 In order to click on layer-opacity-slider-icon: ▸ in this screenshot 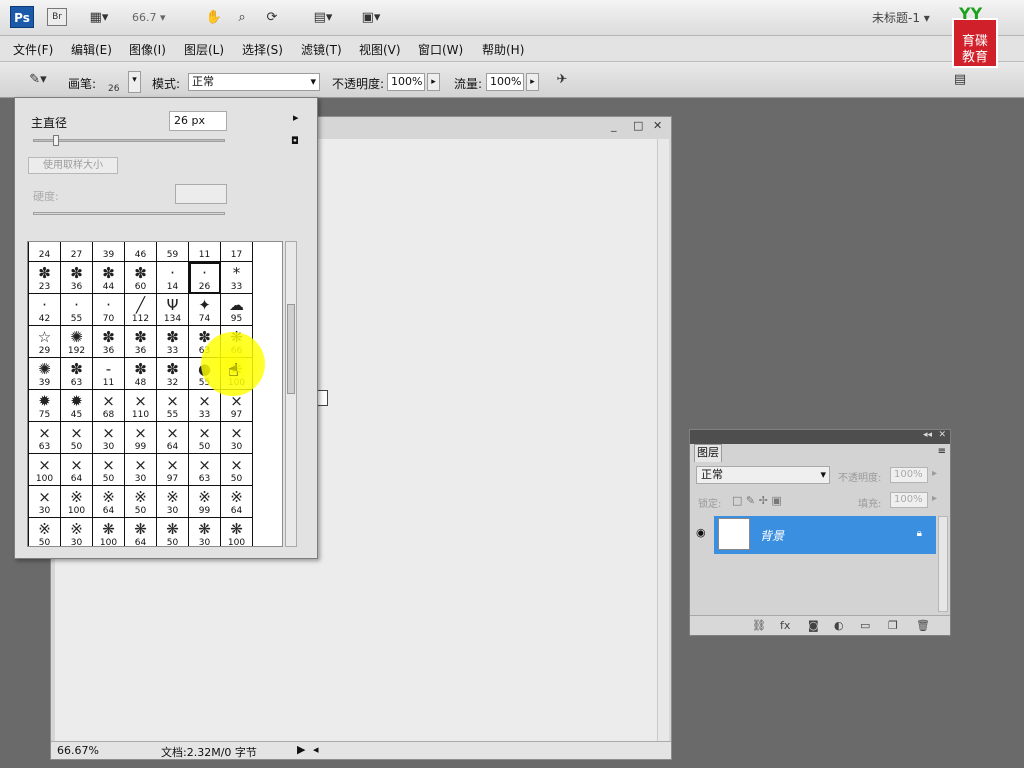, I will do `click(934, 473)`.